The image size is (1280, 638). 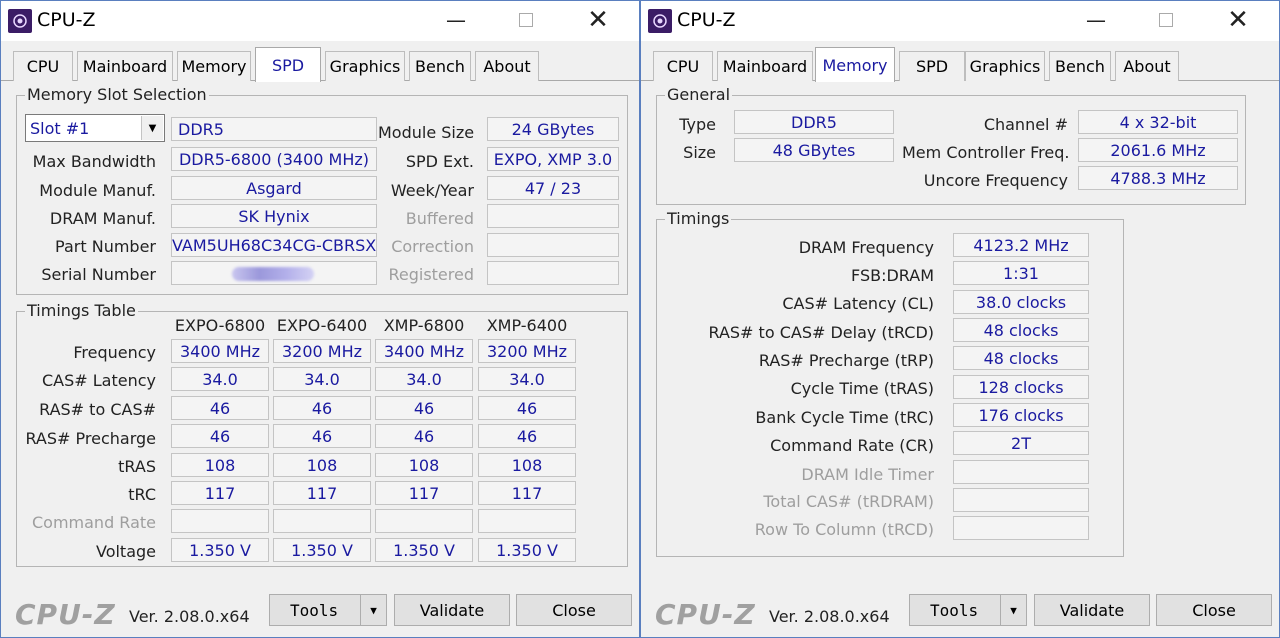 What do you see at coordinates (60, 128) in the screenshot?
I see `slot-select-value: Slot #1` at bounding box center [60, 128].